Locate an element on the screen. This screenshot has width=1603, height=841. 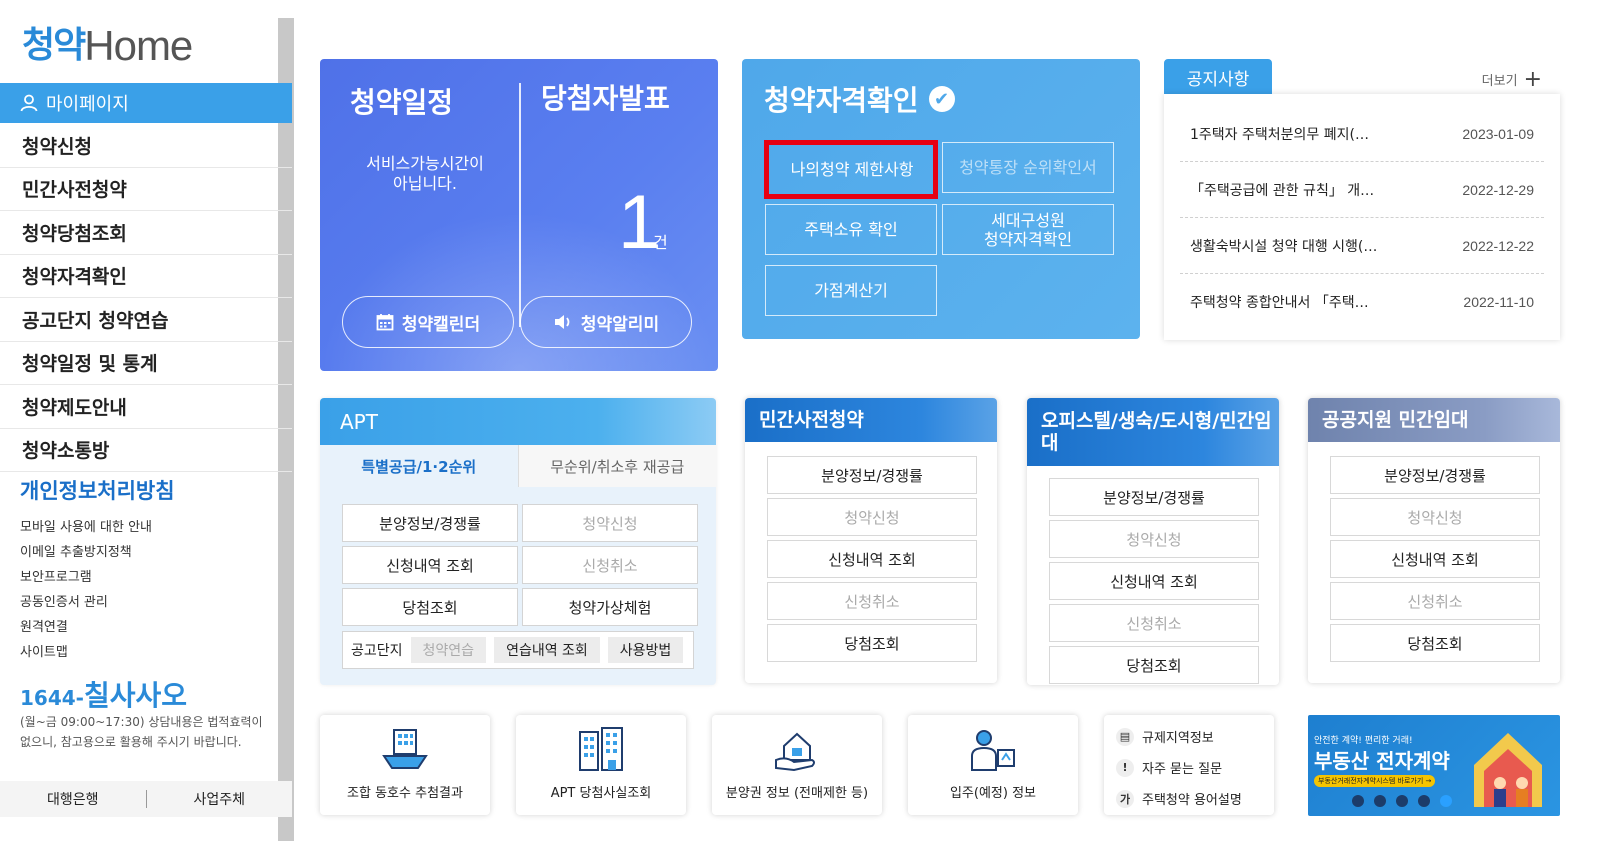
link-certificate: 공동인증서 관리 is located at coordinates (86, 602).